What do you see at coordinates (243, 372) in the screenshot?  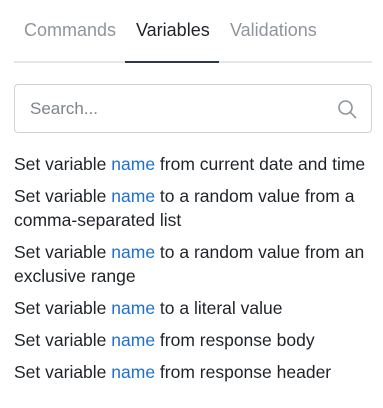 I see `item-suffix: from response header` at bounding box center [243, 372].